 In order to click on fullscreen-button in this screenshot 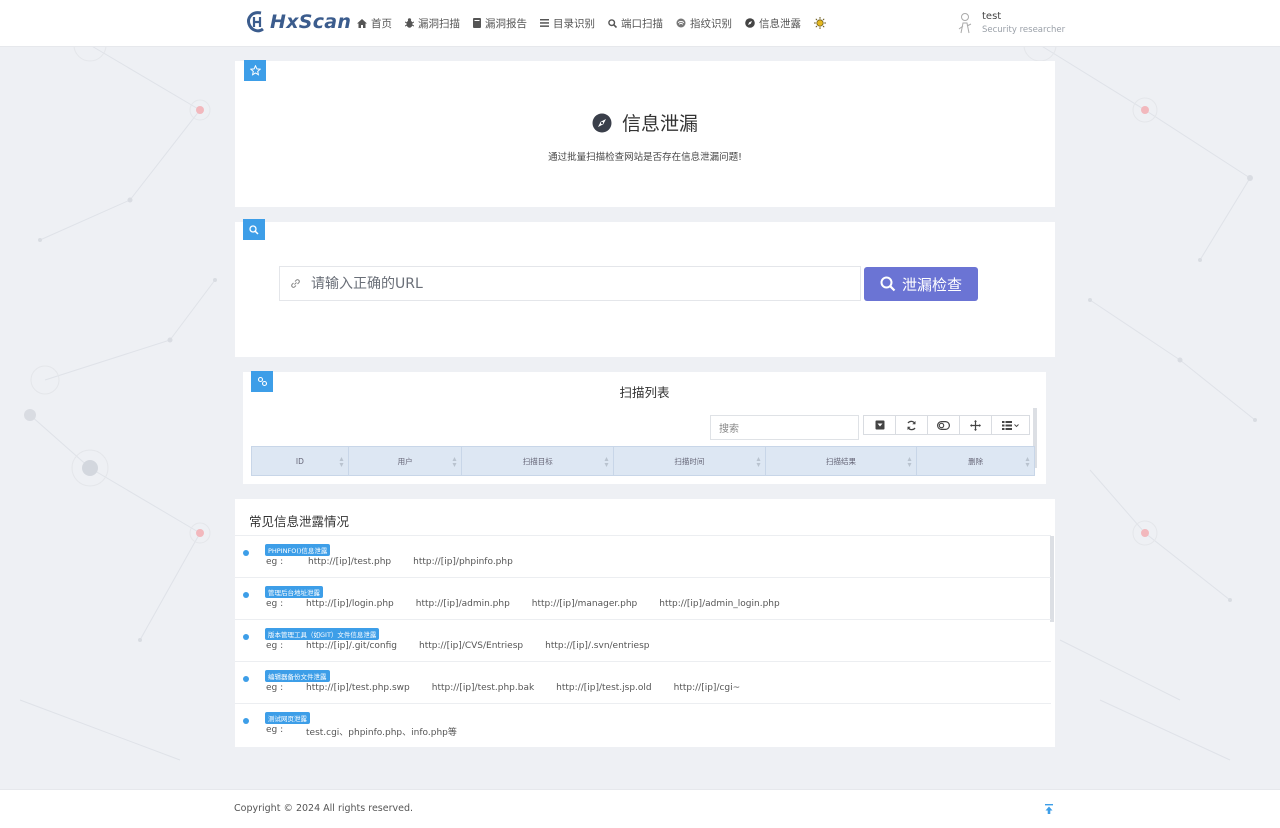, I will do `click(975, 425)`.